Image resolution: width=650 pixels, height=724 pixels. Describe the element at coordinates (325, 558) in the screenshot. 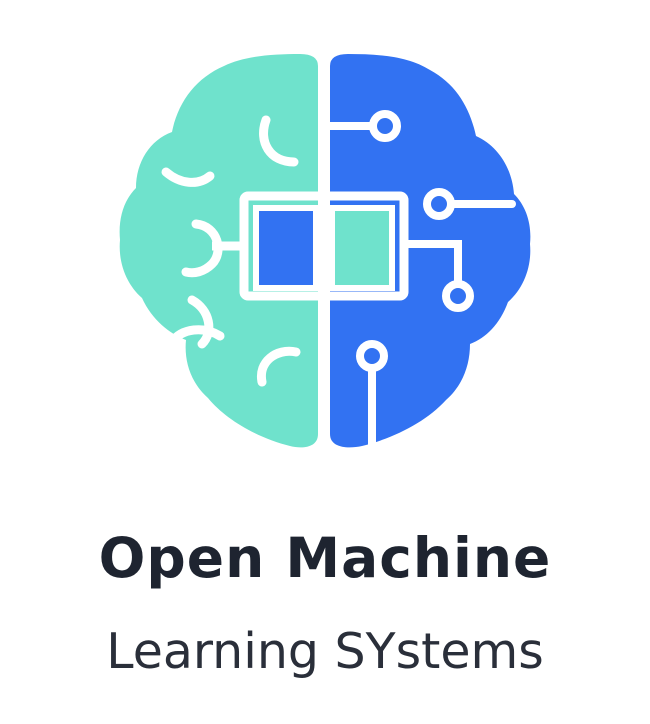

I see `brand-title: Open Machine` at that location.